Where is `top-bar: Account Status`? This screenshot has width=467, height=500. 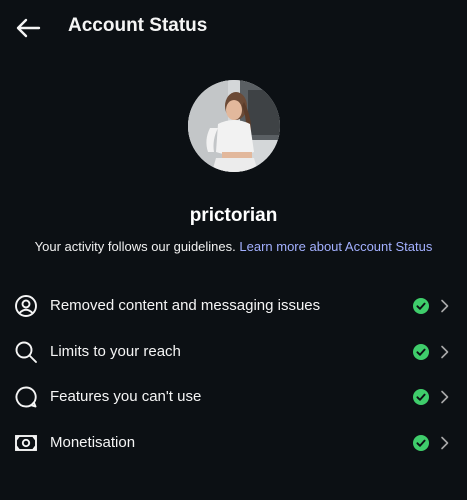
top-bar: Account Status is located at coordinates (233, 28).